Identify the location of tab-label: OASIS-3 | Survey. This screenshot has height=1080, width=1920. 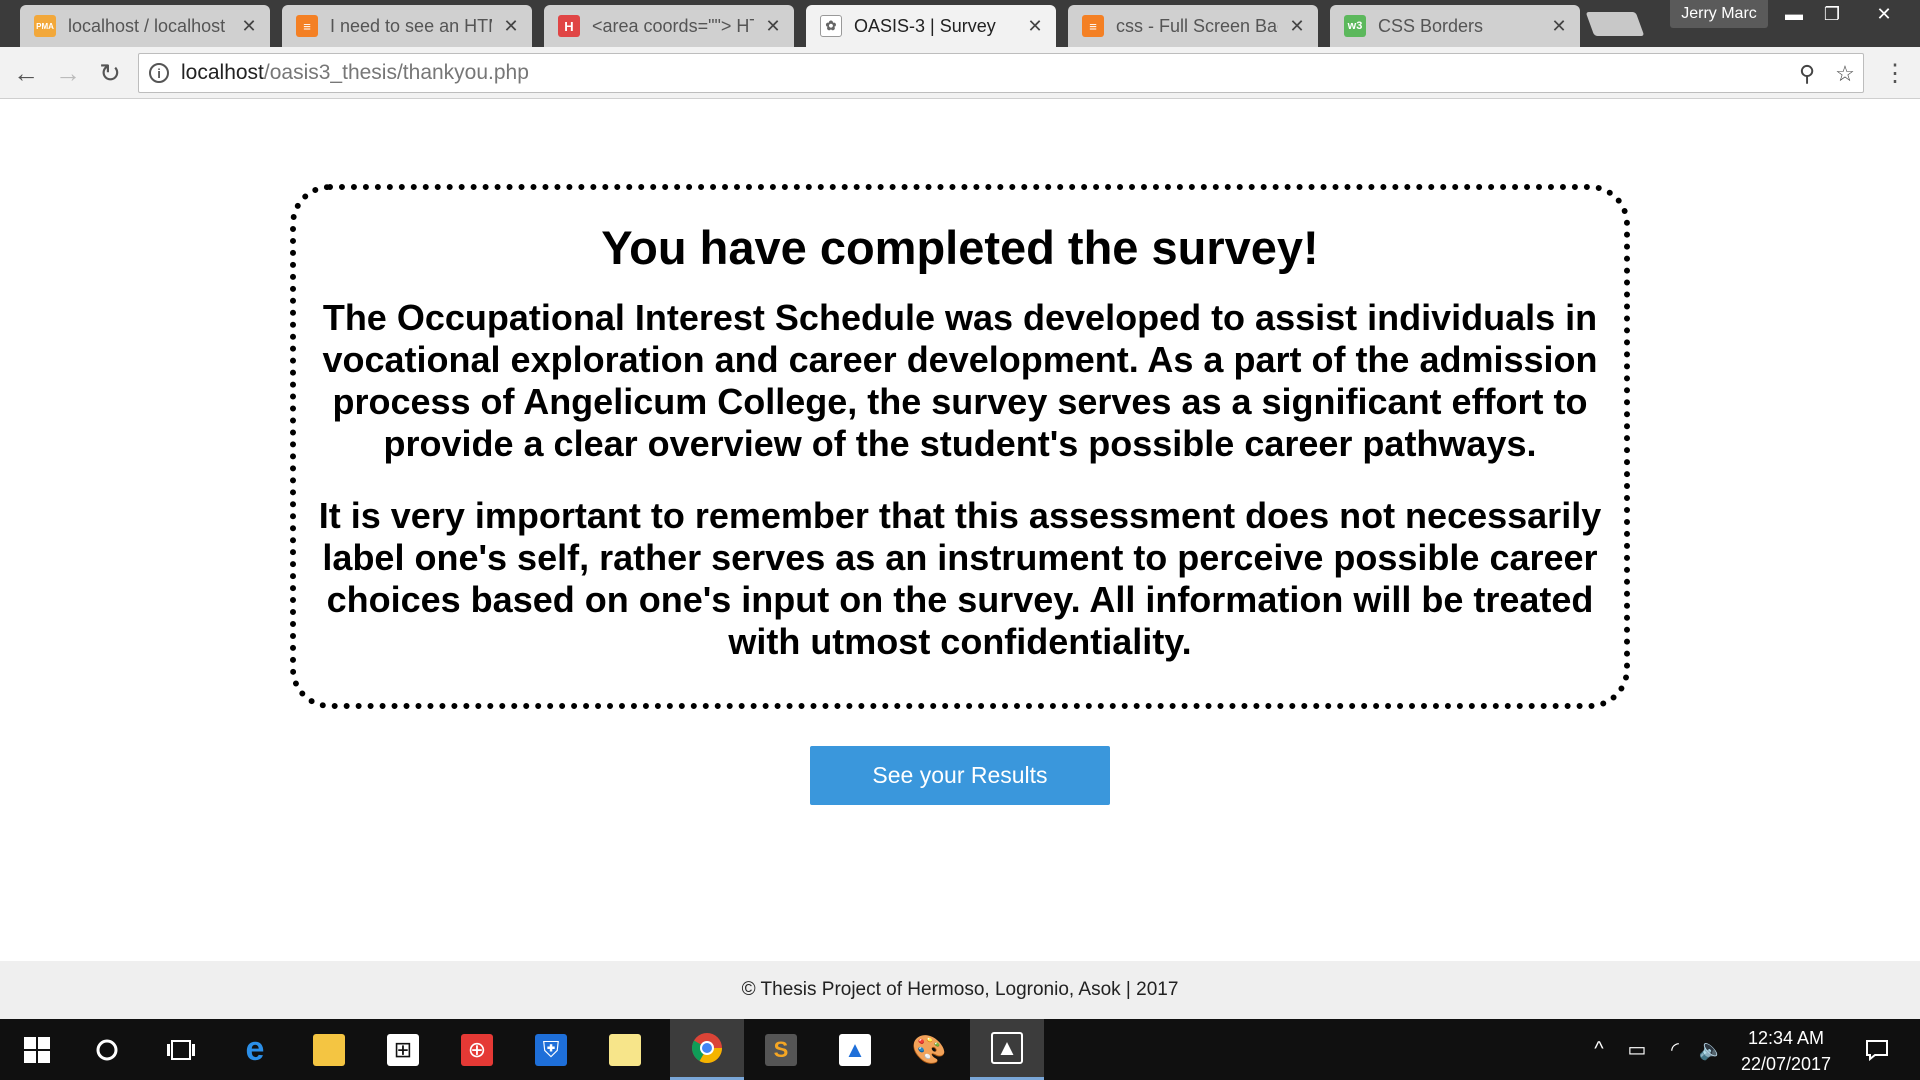
(925, 25).